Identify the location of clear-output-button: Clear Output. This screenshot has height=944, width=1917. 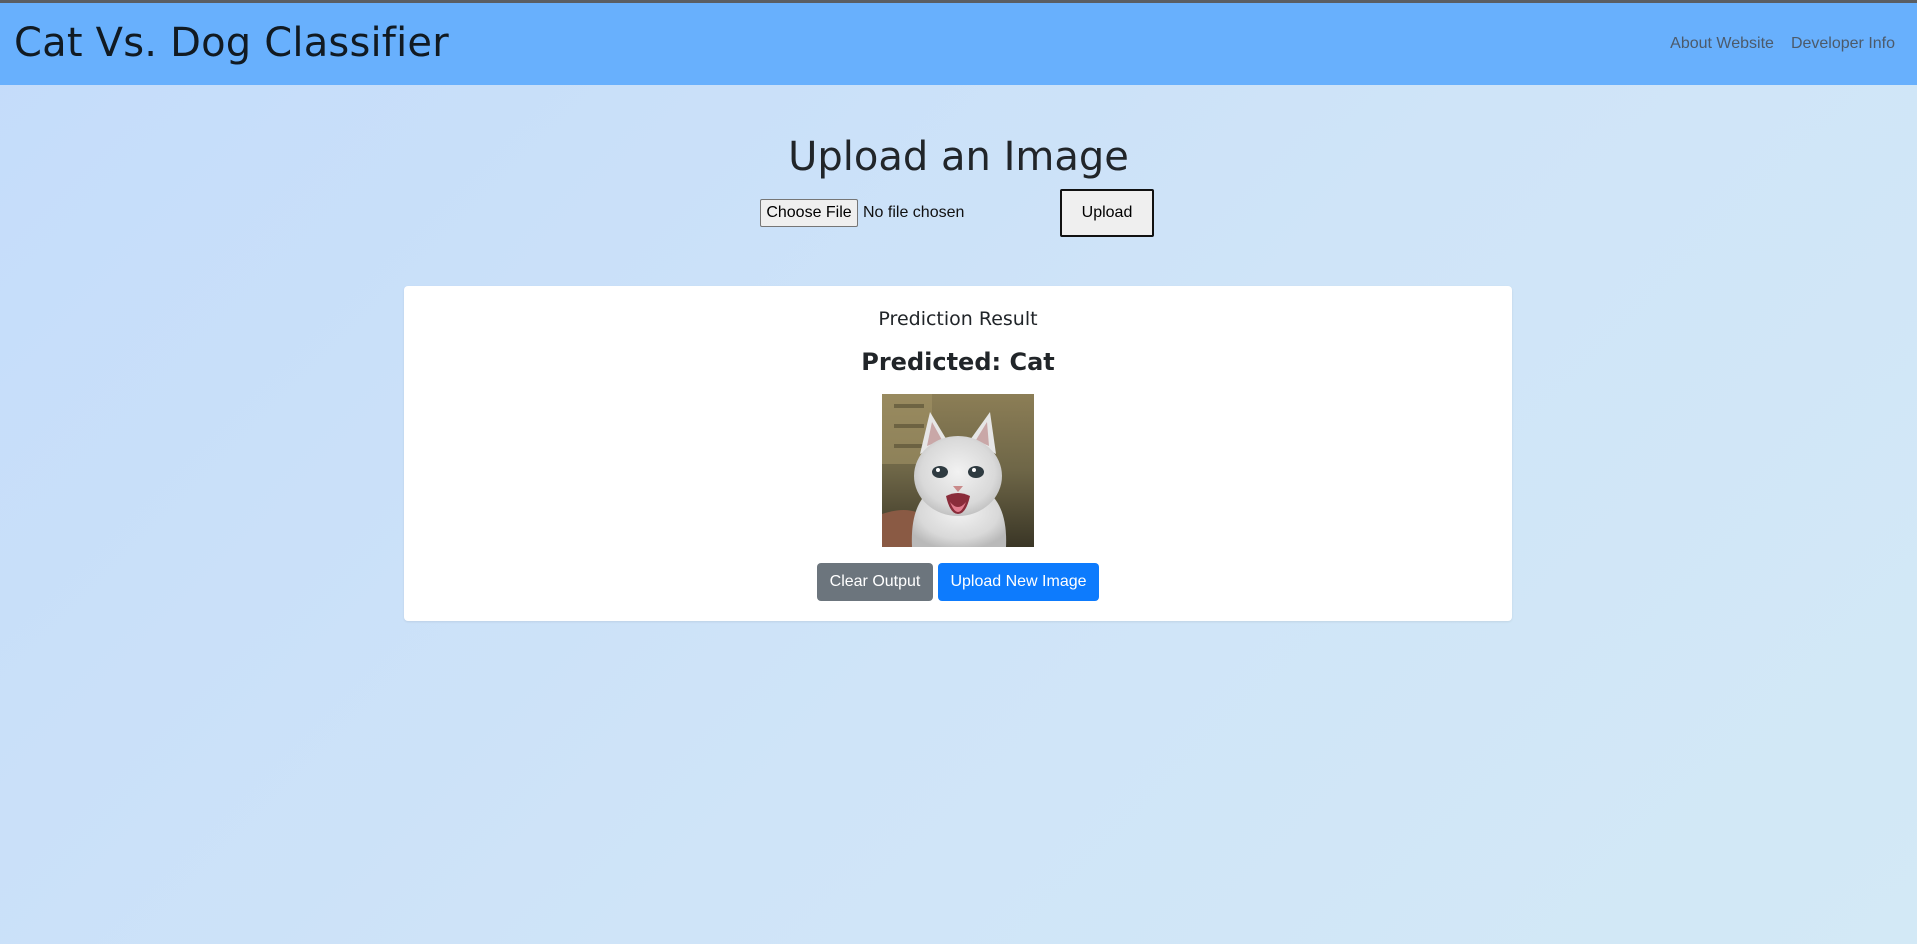
(875, 582).